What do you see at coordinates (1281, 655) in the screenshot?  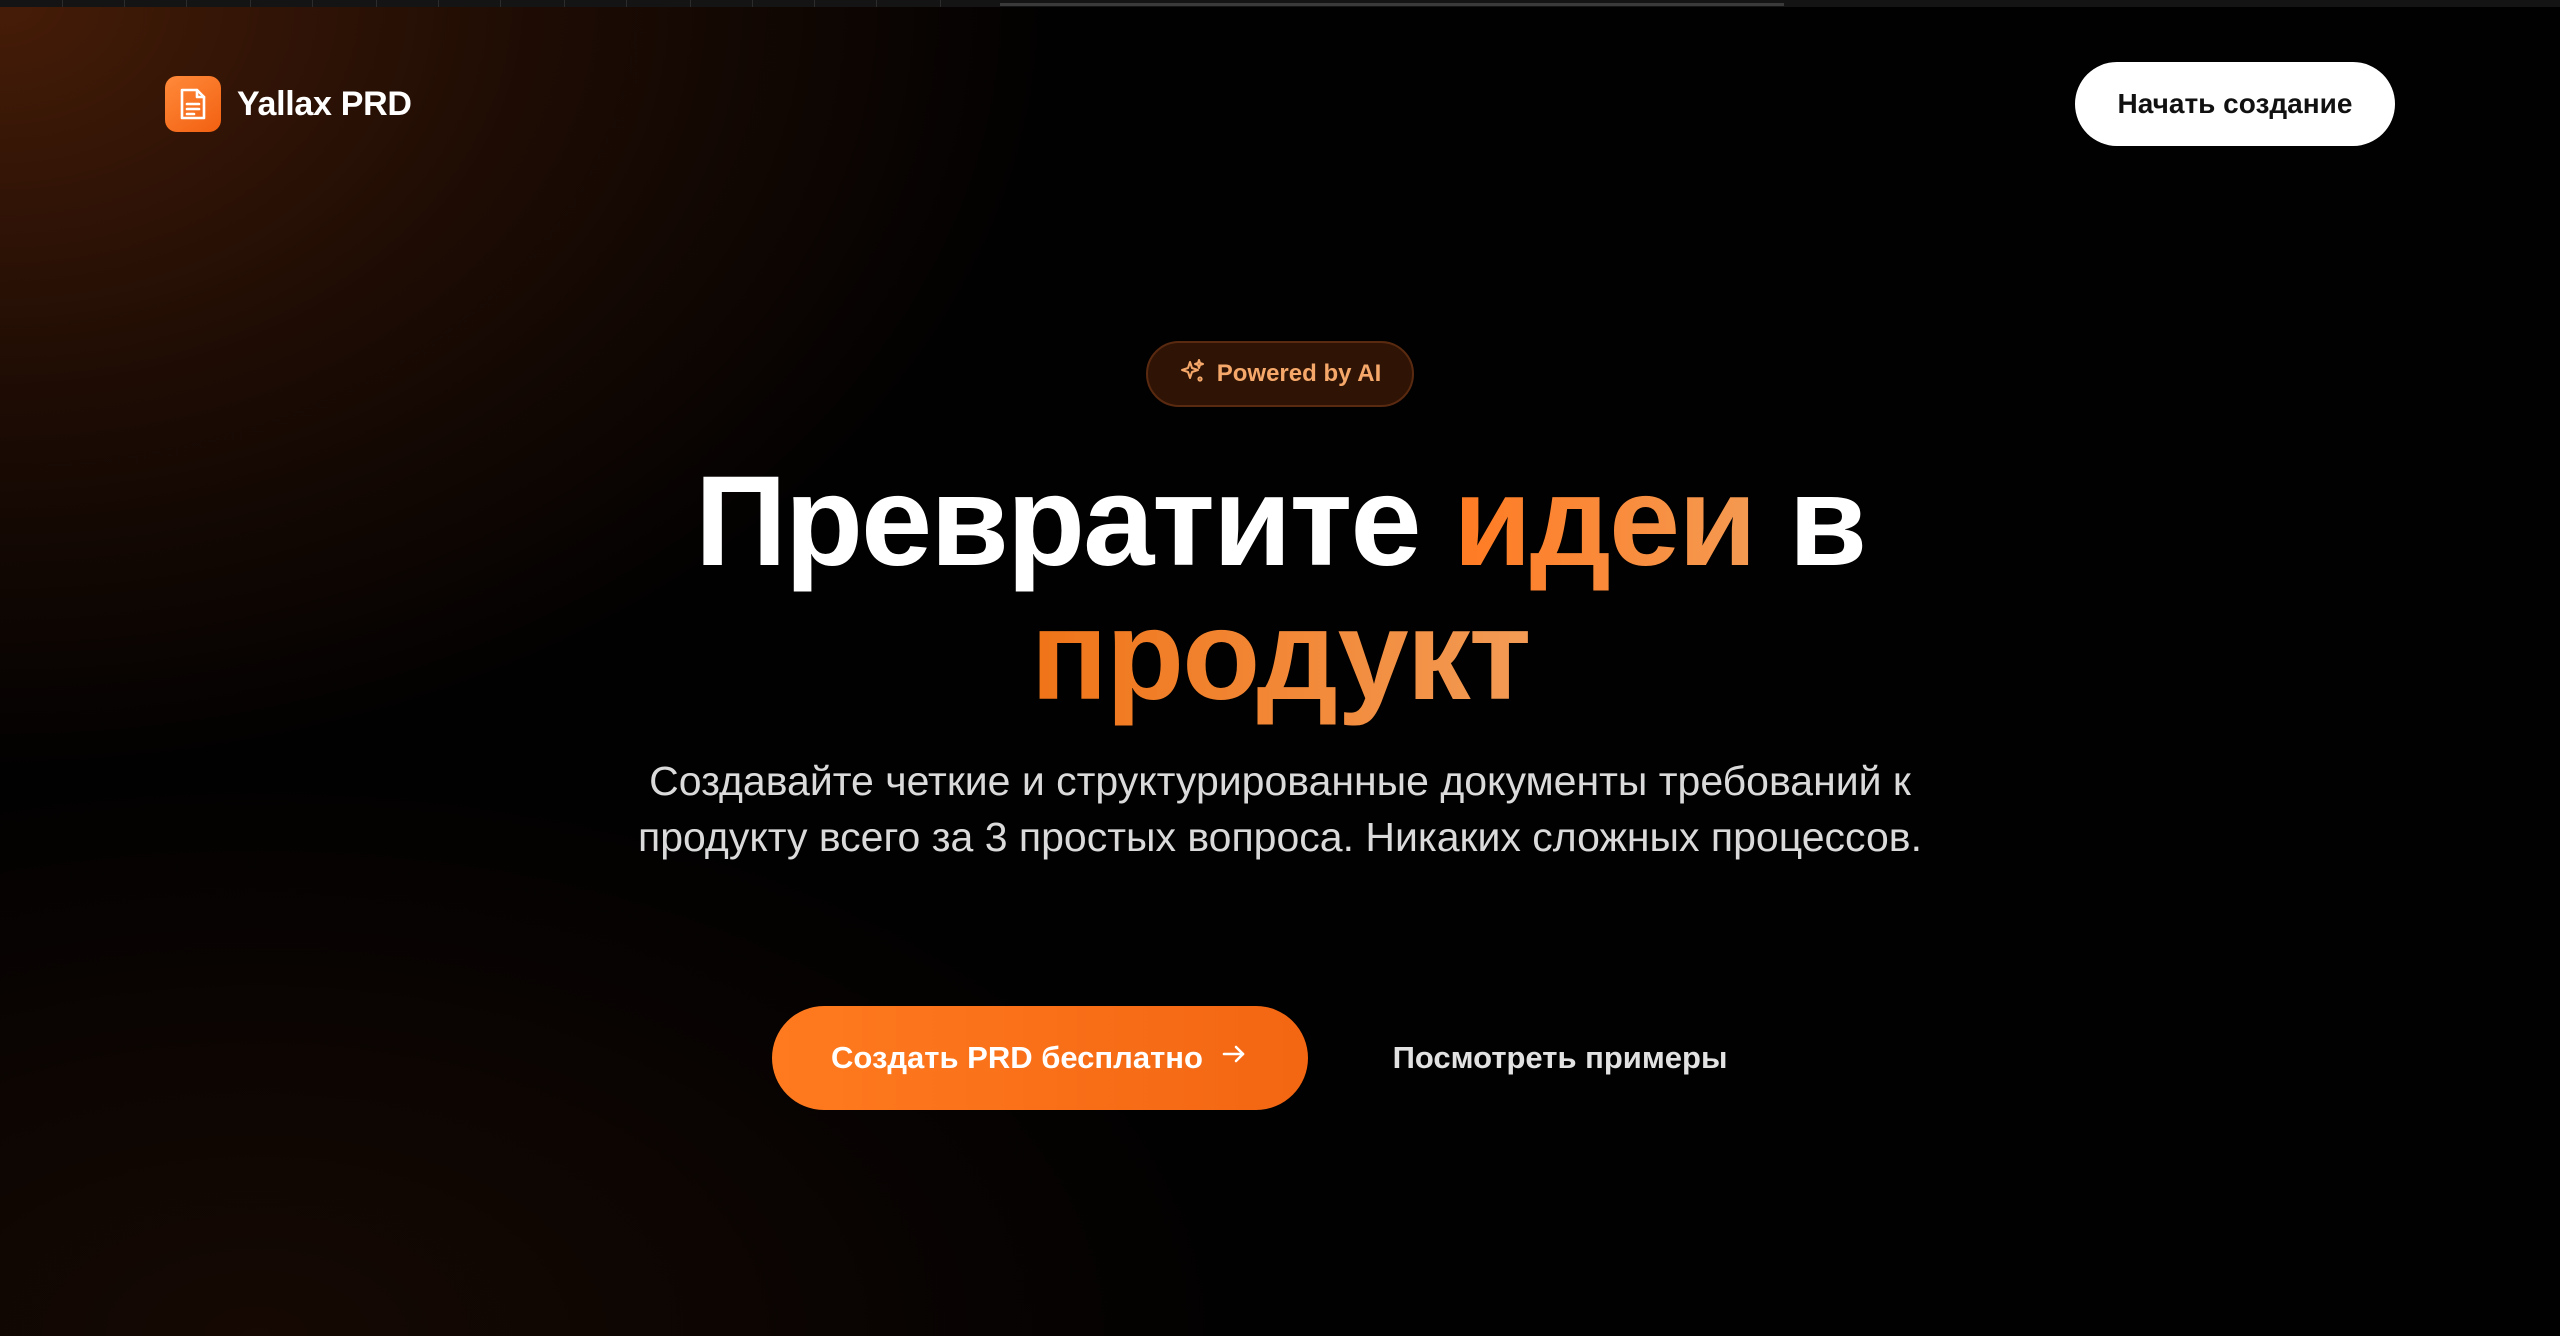 I see `headline-accent-product: продукт` at bounding box center [1281, 655].